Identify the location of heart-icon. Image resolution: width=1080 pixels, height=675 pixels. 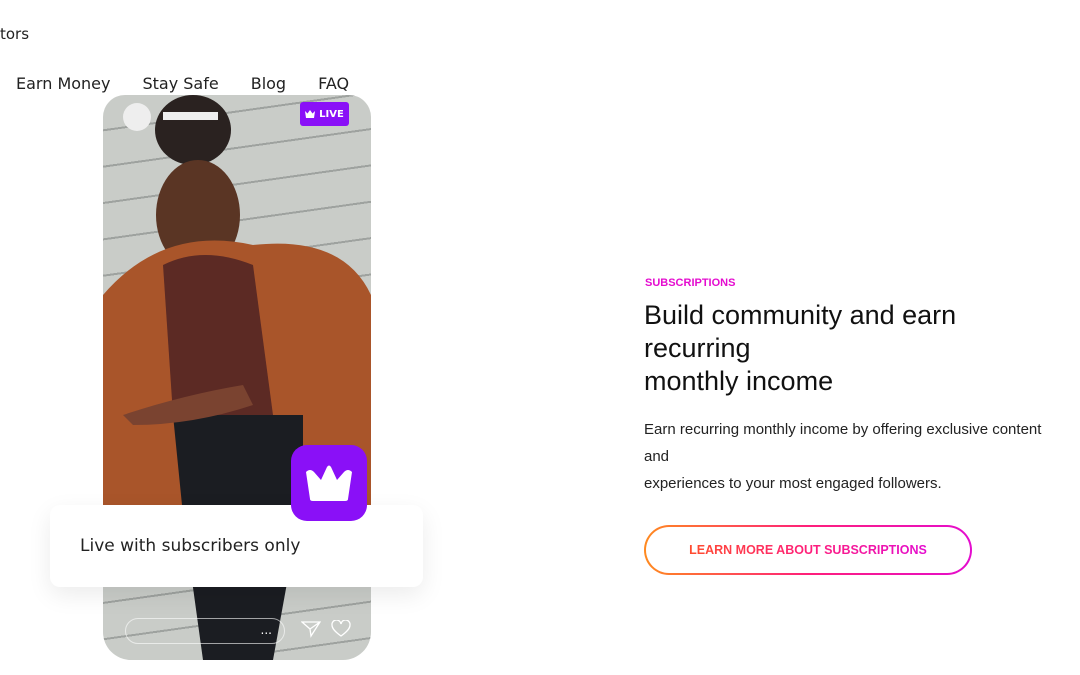
(341, 629).